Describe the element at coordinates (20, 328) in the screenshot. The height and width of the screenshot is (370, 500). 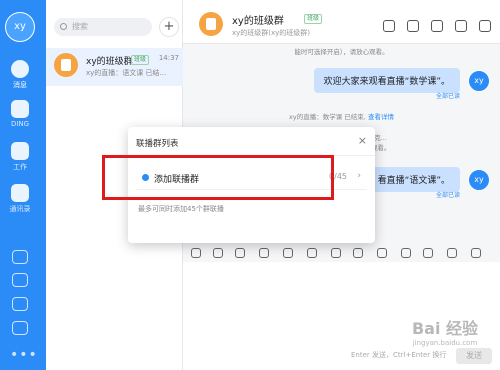
I see `mail-icon` at that location.